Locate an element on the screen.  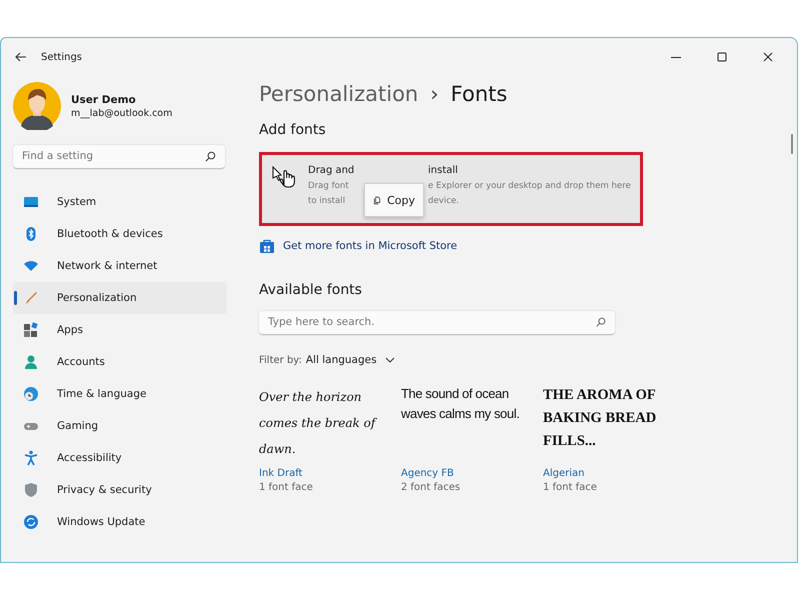
maximize-icon is located at coordinates (722, 57).